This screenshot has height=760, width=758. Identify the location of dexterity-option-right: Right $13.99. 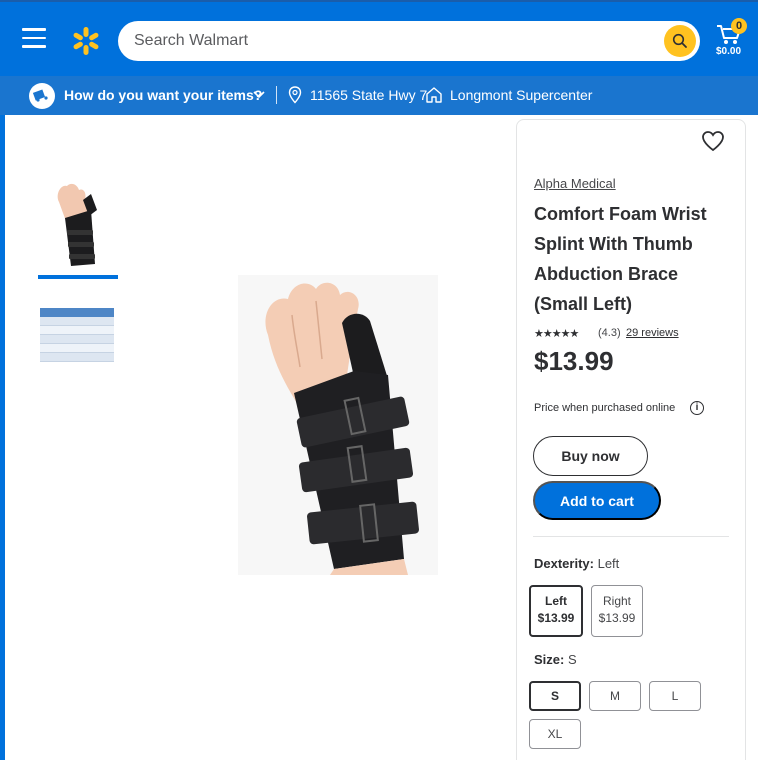
(617, 611).